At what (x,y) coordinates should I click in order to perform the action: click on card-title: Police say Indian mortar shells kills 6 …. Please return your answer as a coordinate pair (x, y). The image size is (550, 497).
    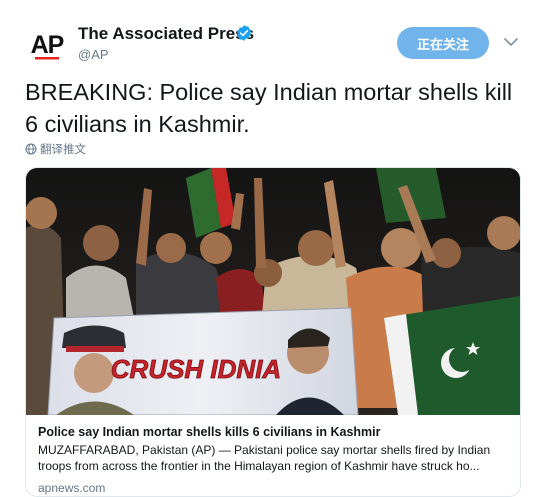
    Looking at the image, I should click on (275, 432).